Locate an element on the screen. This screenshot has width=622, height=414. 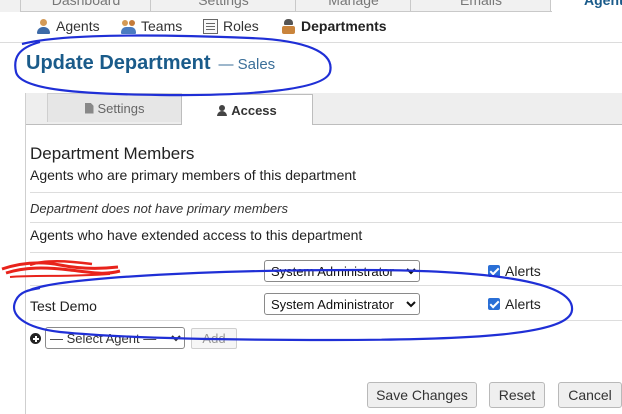
page-title: Update Department — Sales is located at coordinates (150, 63).